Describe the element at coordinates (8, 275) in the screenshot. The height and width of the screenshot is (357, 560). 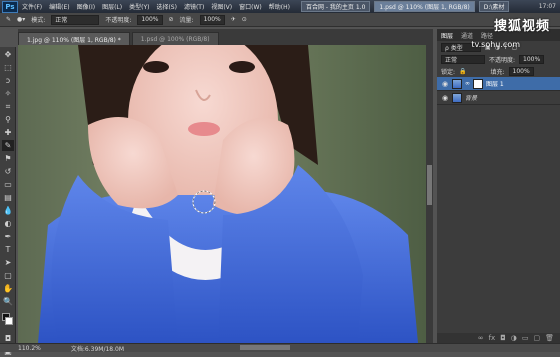
I see `shape-tool-icon: ▢` at that location.